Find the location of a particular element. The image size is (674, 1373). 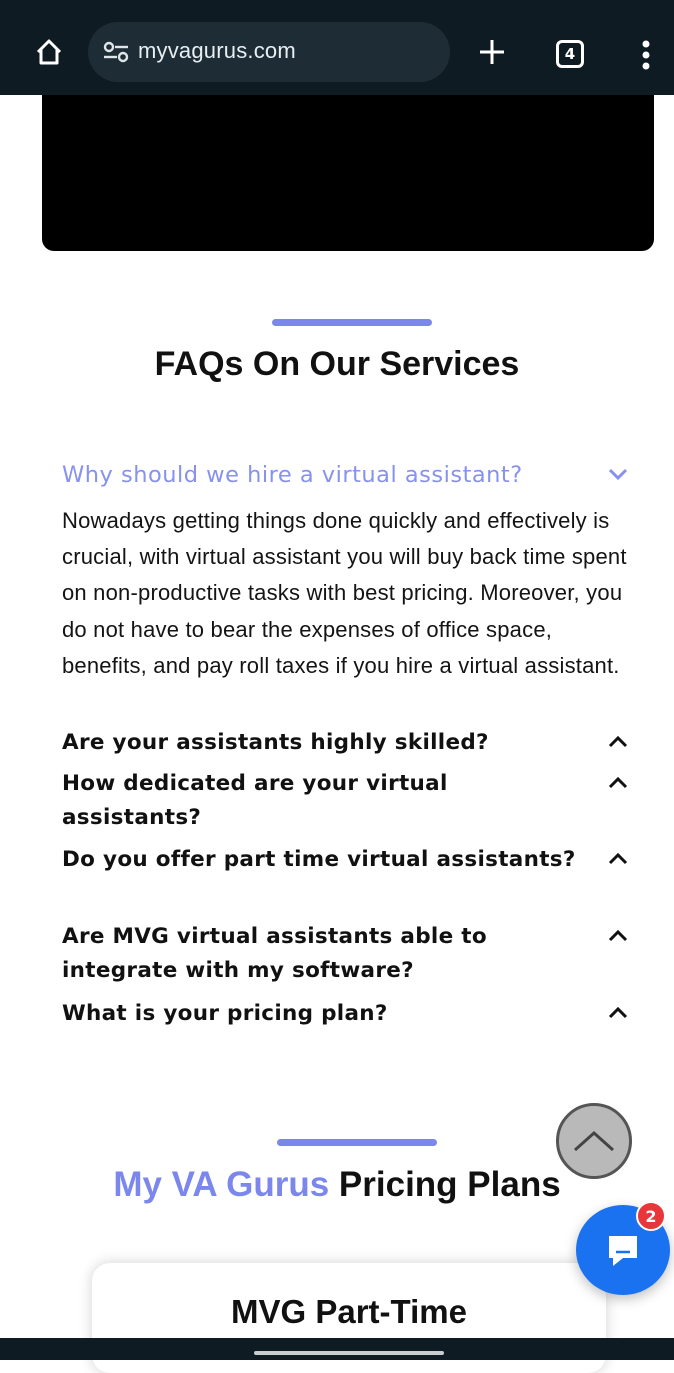

faq-question: Are your assistants highly skilled? is located at coordinates (346, 743).